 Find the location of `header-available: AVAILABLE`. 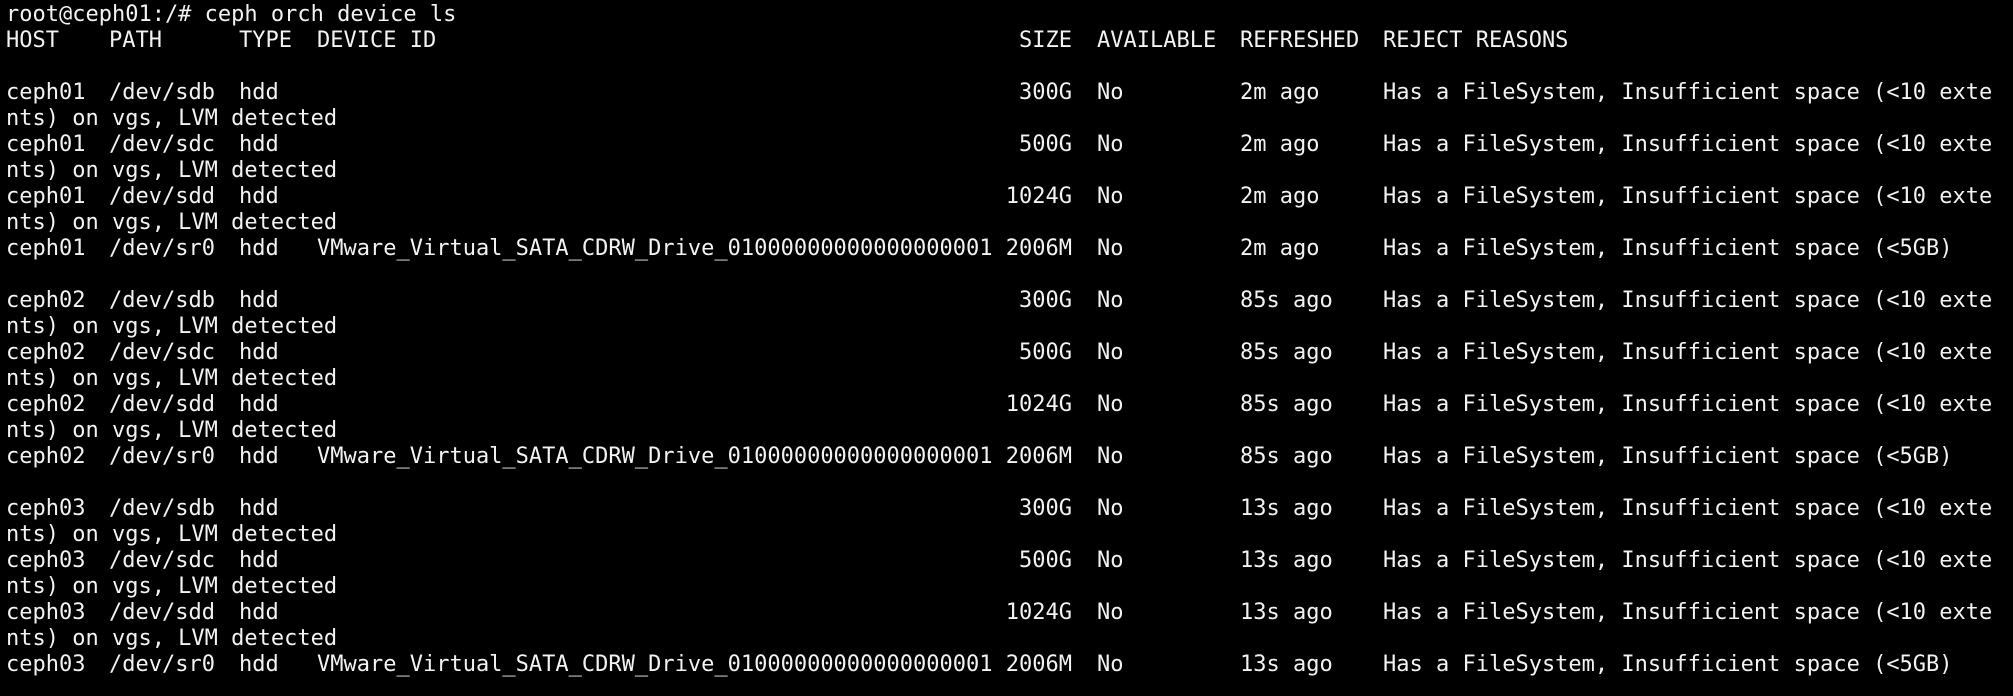

header-available: AVAILABLE is located at coordinates (1157, 40).